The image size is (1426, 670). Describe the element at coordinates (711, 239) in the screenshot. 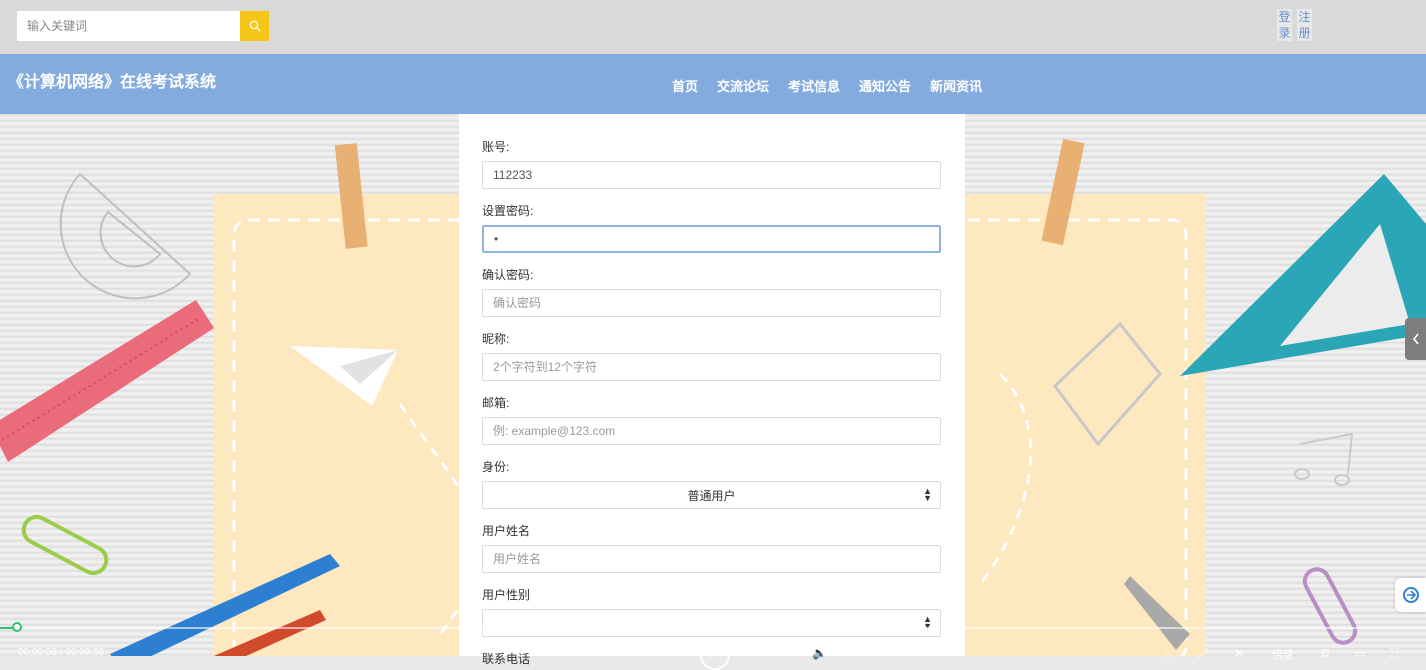

I see `password-input` at that location.